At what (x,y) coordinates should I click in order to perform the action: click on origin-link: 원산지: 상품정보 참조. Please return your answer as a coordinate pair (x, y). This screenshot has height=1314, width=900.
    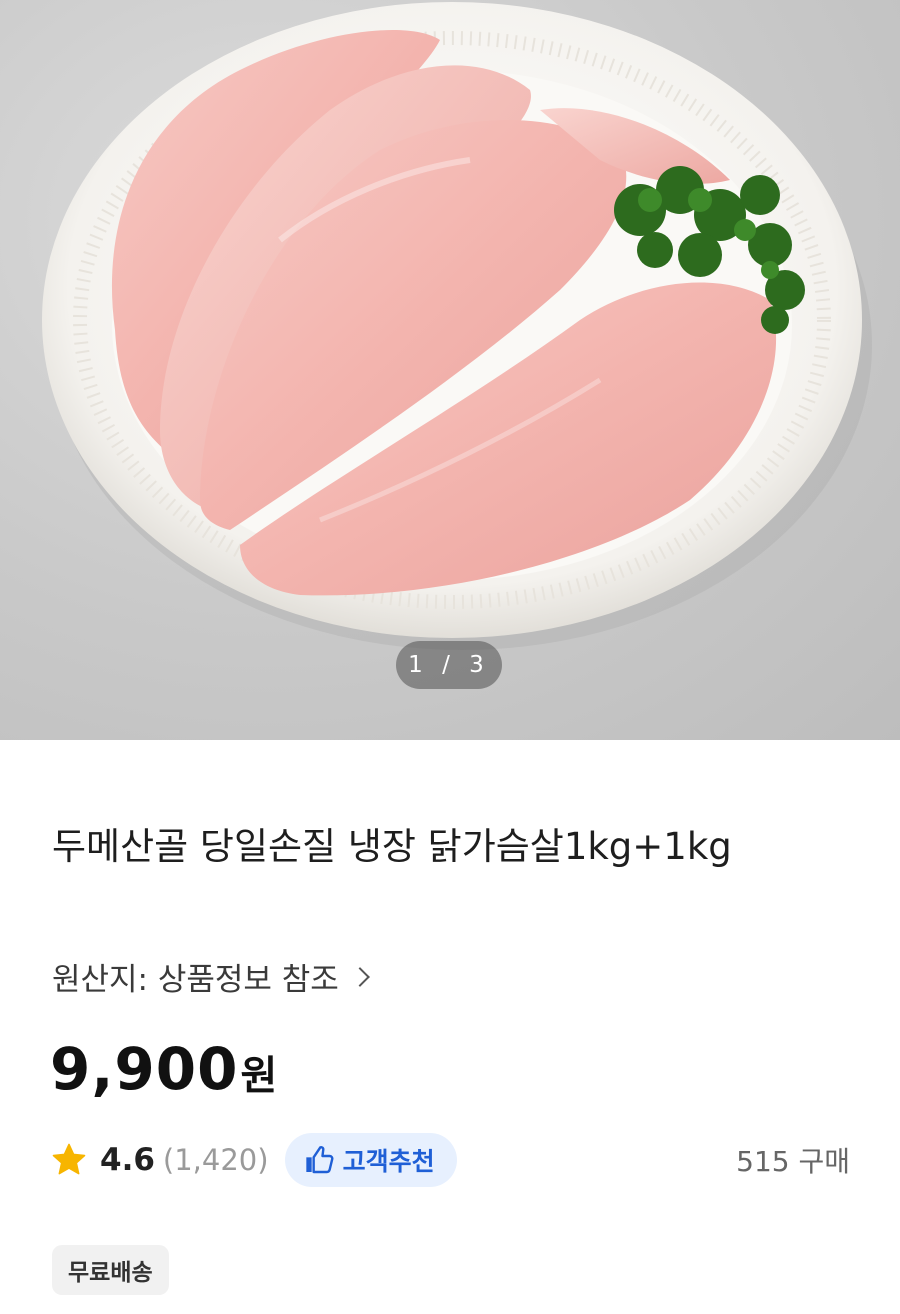
    Looking at the image, I should click on (211, 976).